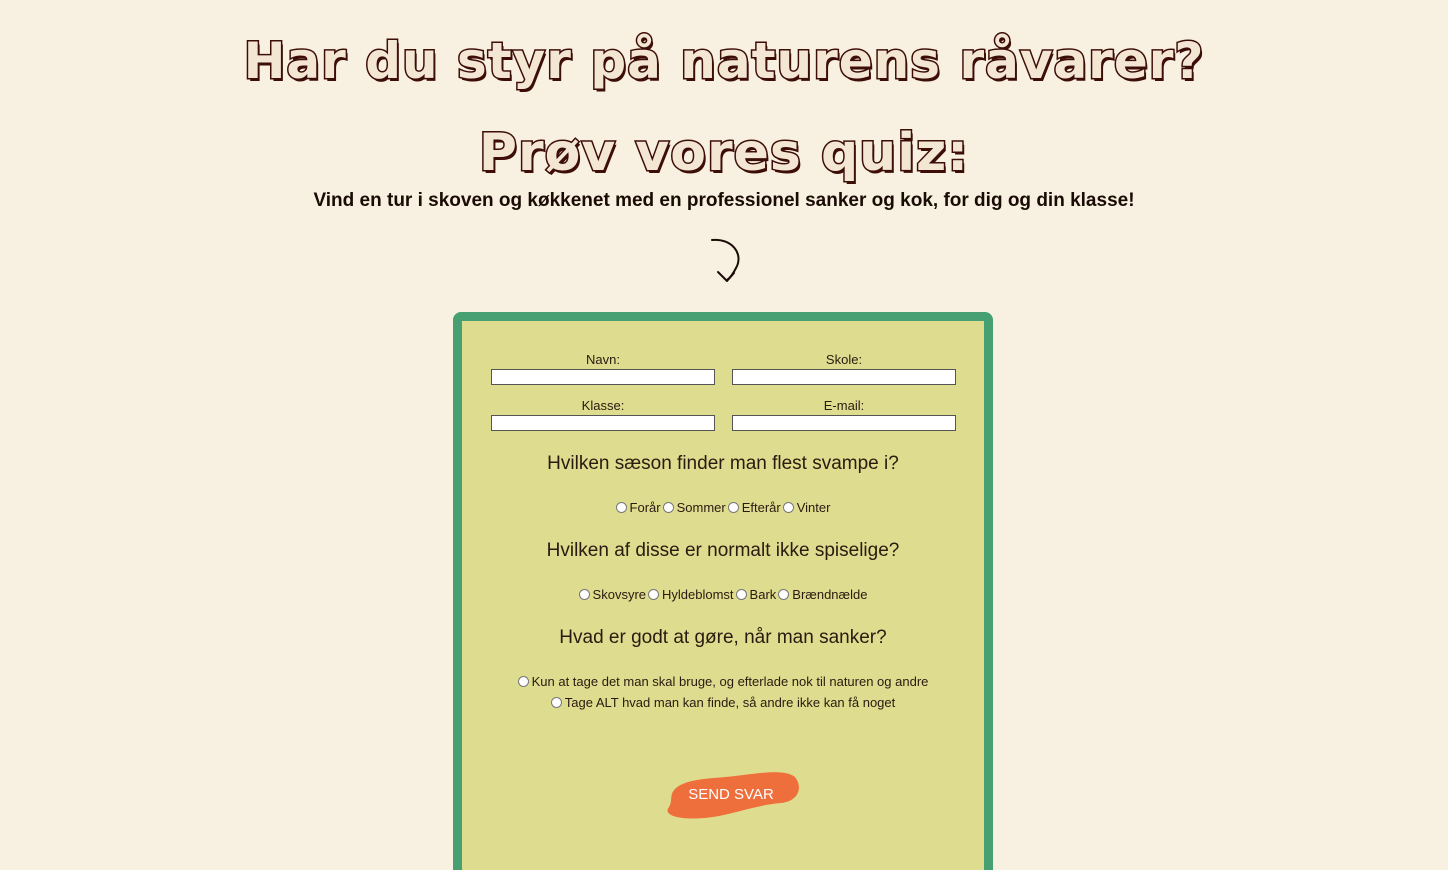 This screenshot has width=1448, height=870. I want to click on send-button-wrap: SEND SVAR, so click(731, 795).